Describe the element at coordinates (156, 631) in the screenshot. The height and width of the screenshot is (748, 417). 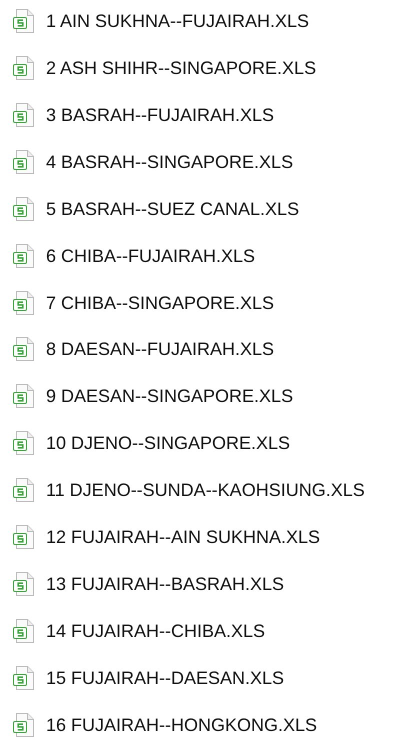
I see `file-name: 14 FUJAIRAH--CHIBA.XLS` at that location.